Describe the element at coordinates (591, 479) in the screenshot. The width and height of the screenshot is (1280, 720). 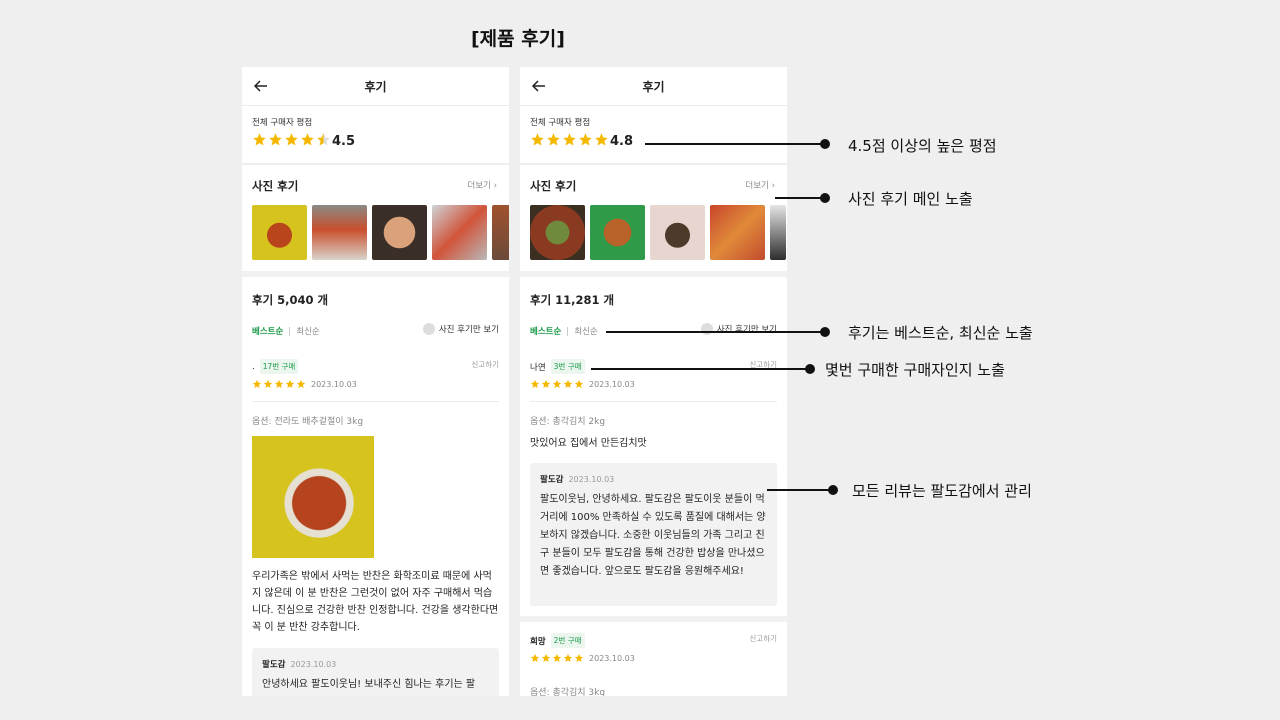
I see `reply-date: 2023.10.03` at that location.